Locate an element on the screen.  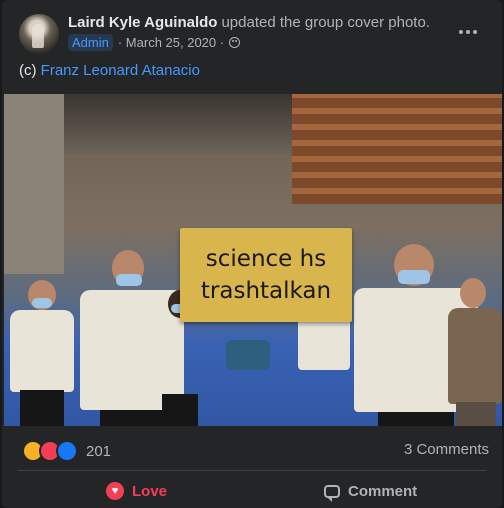
audience-icon is located at coordinates (235, 42).